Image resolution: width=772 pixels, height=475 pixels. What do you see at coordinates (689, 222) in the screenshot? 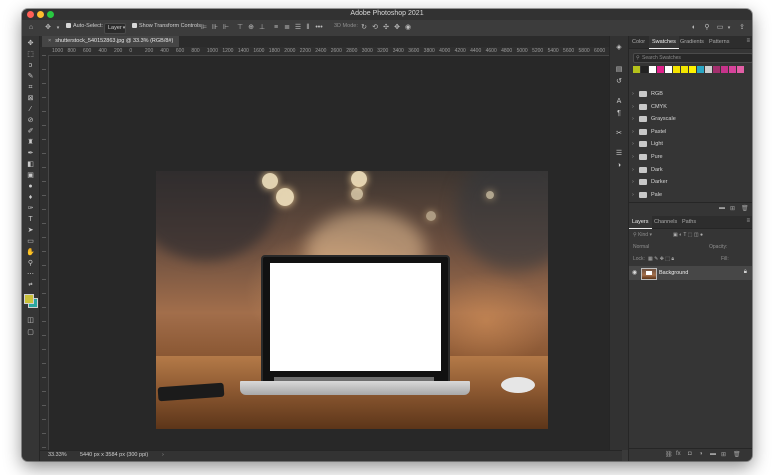
I see `tab-paths: Paths` at bounding box center [689, 222].